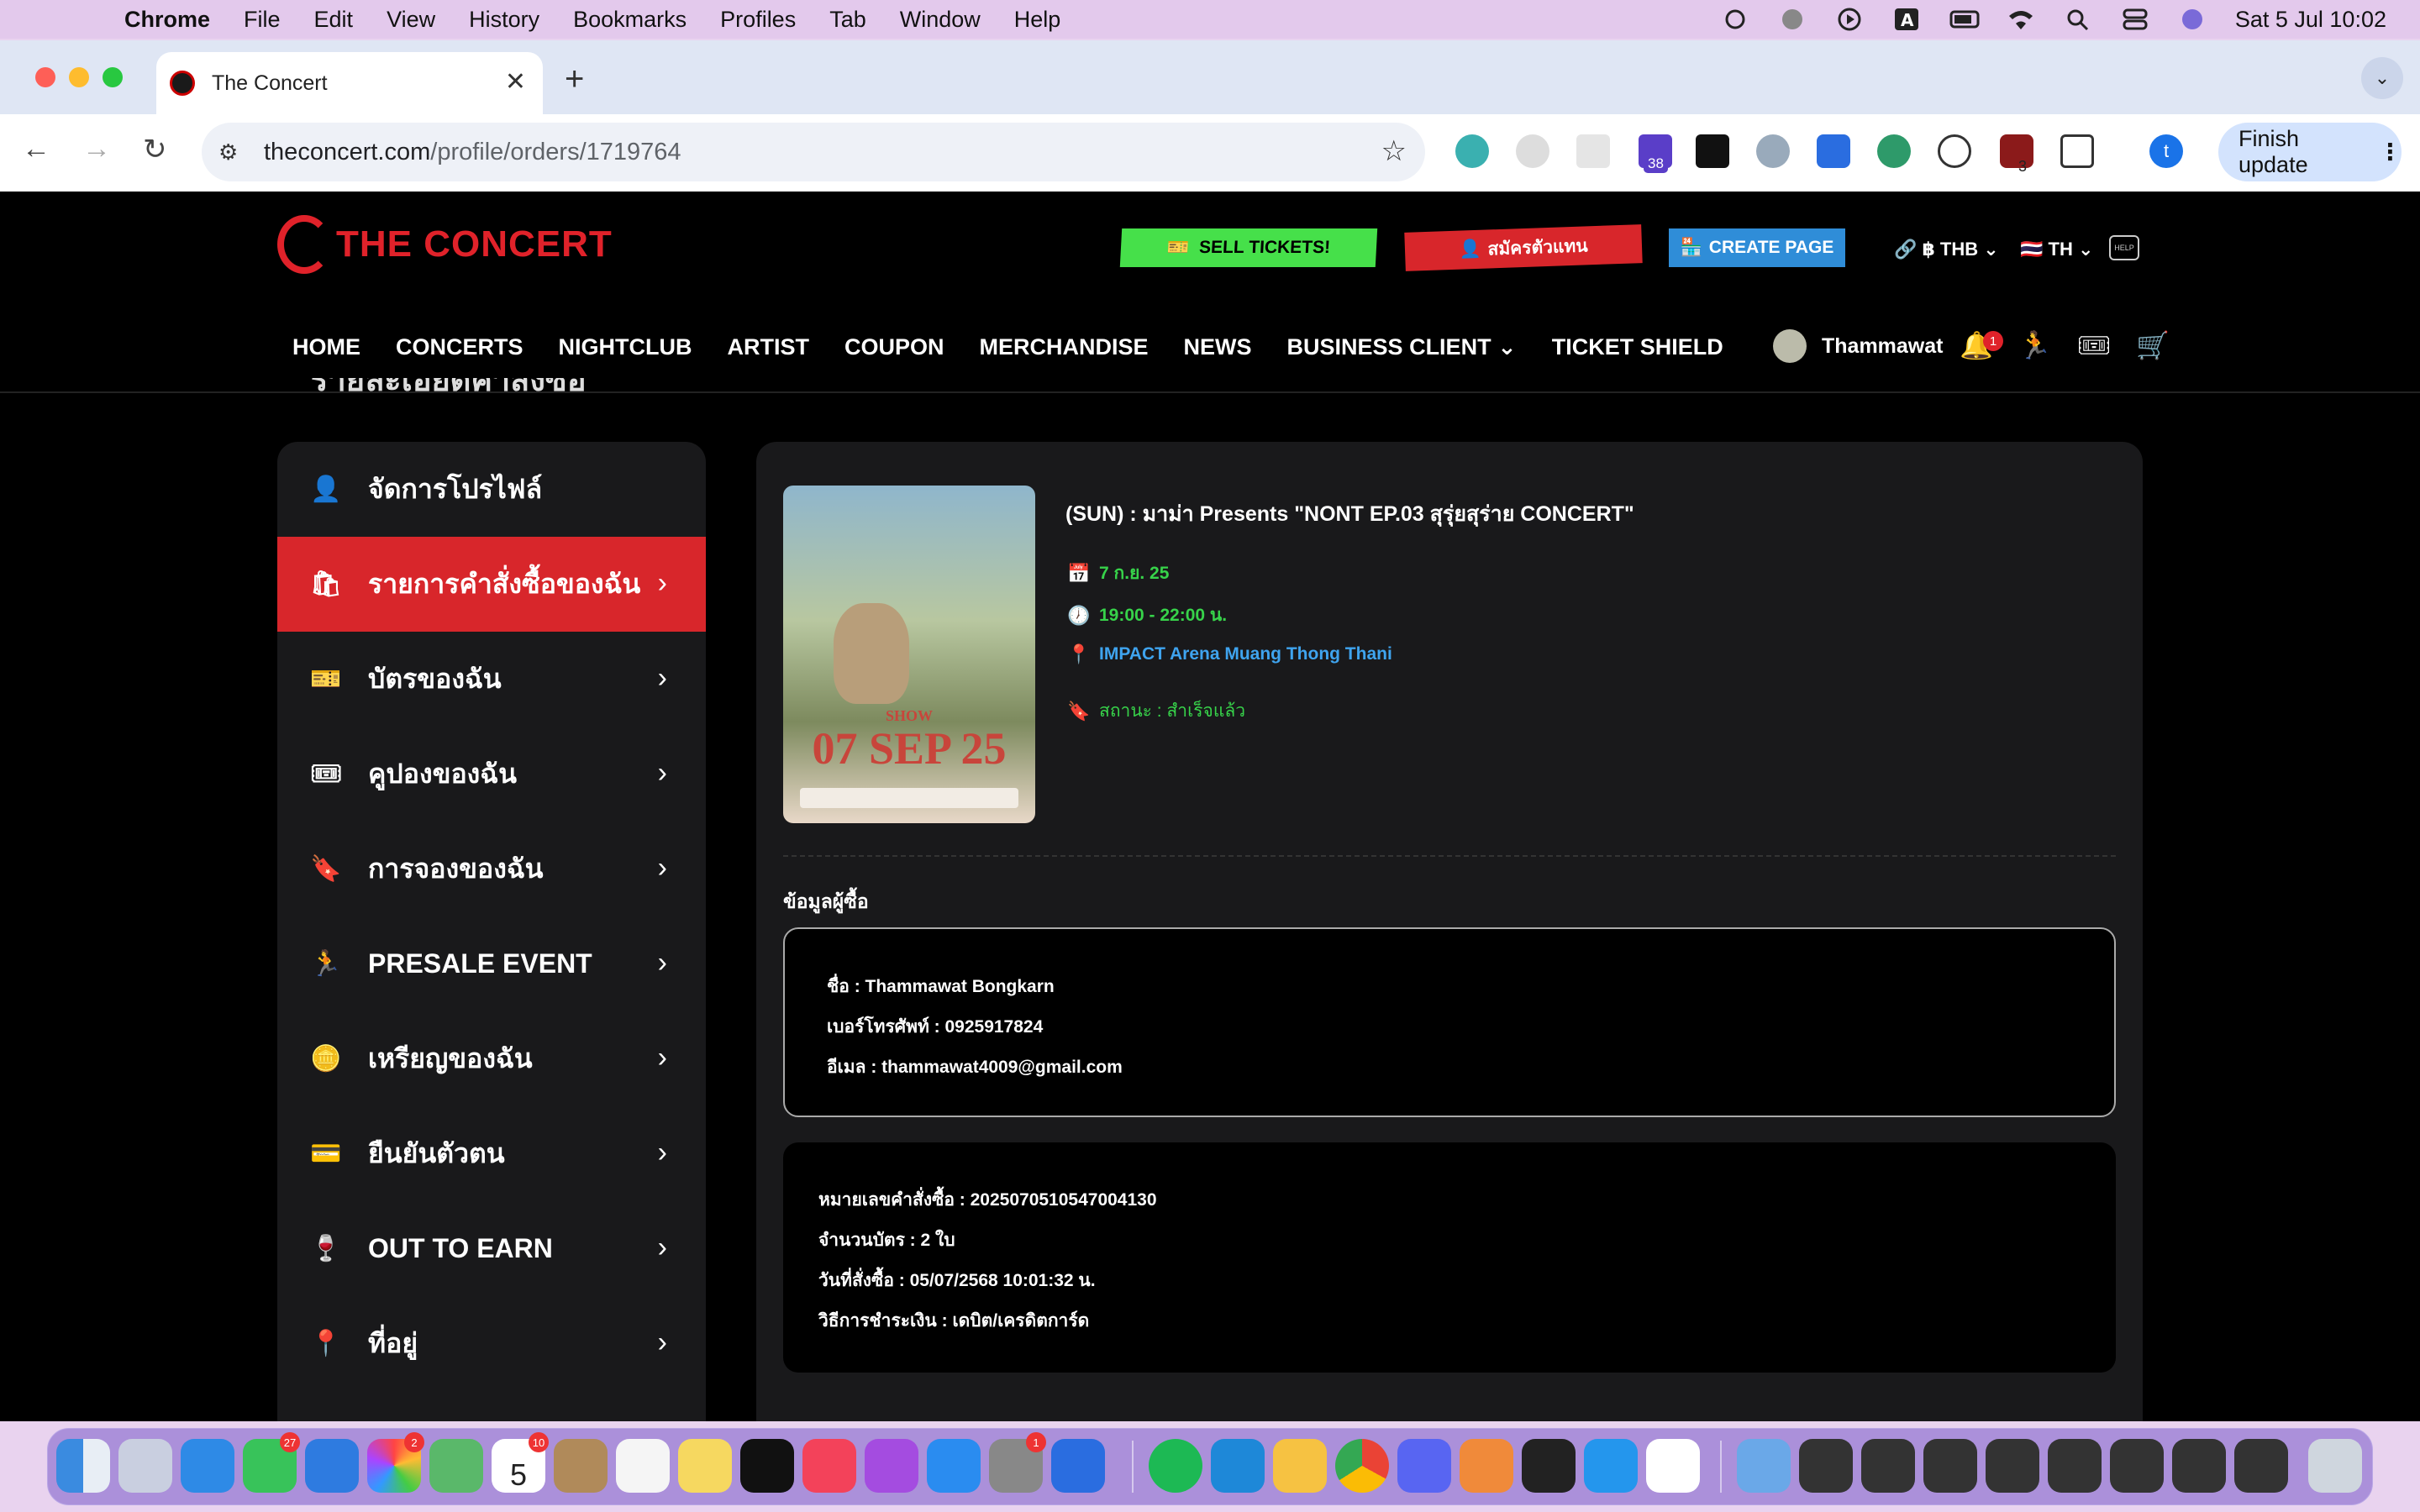 This screenshot has width=2420, height=1512. Describe the element at coordinates (96, 149) in the screenshot. I see `forward-icon: →` at that location.